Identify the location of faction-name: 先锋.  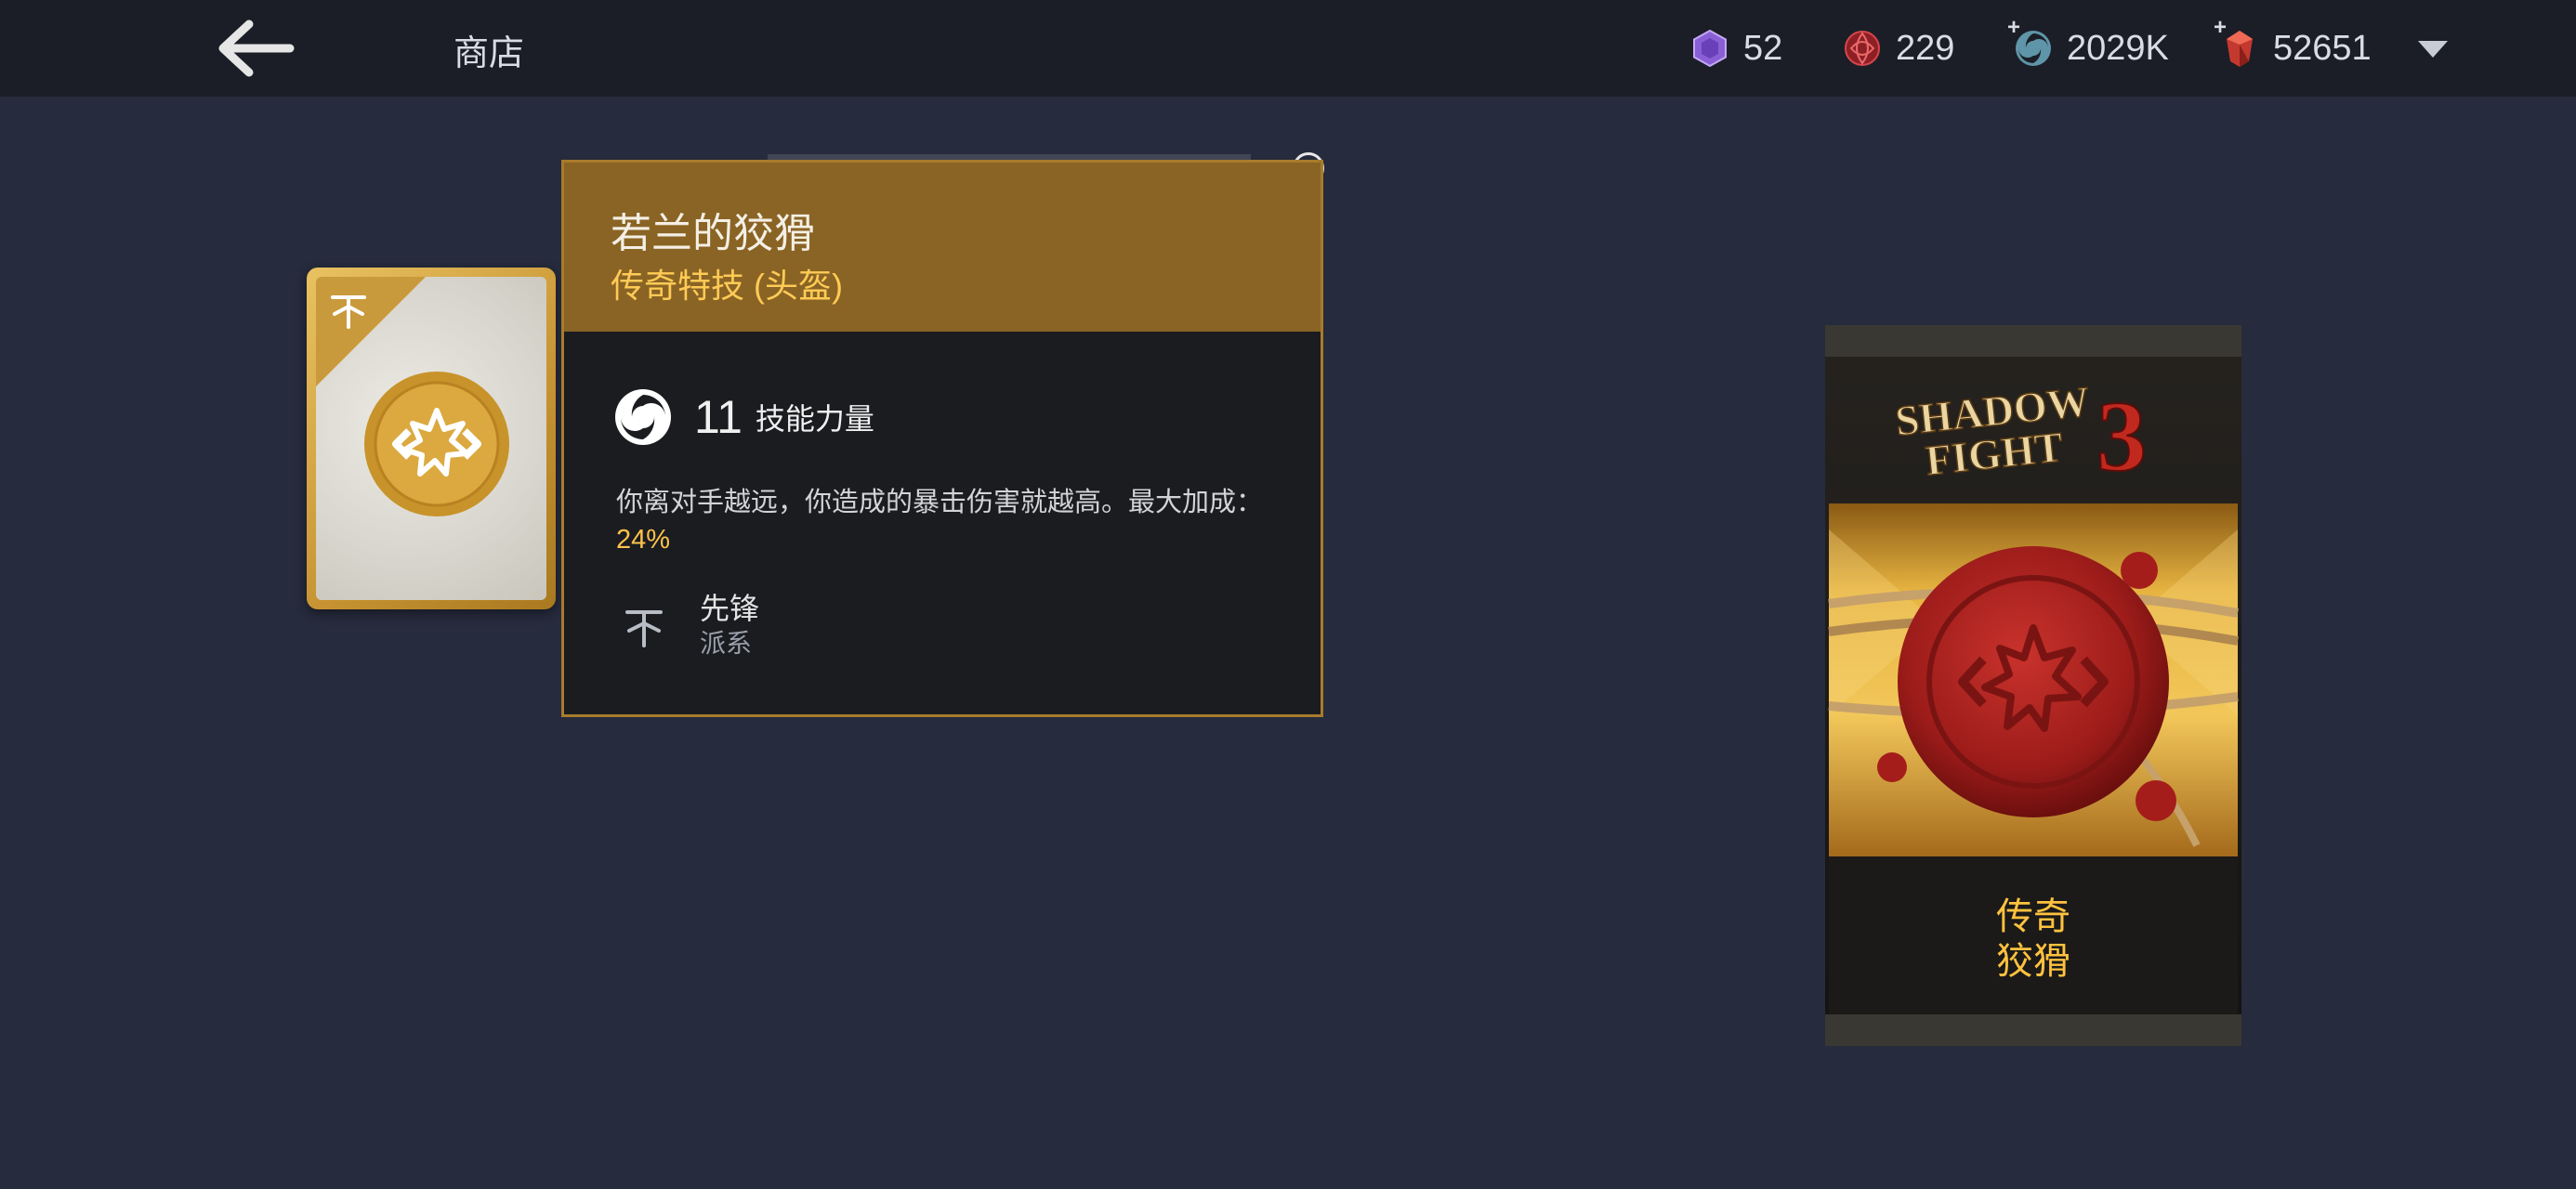
(730, 608).